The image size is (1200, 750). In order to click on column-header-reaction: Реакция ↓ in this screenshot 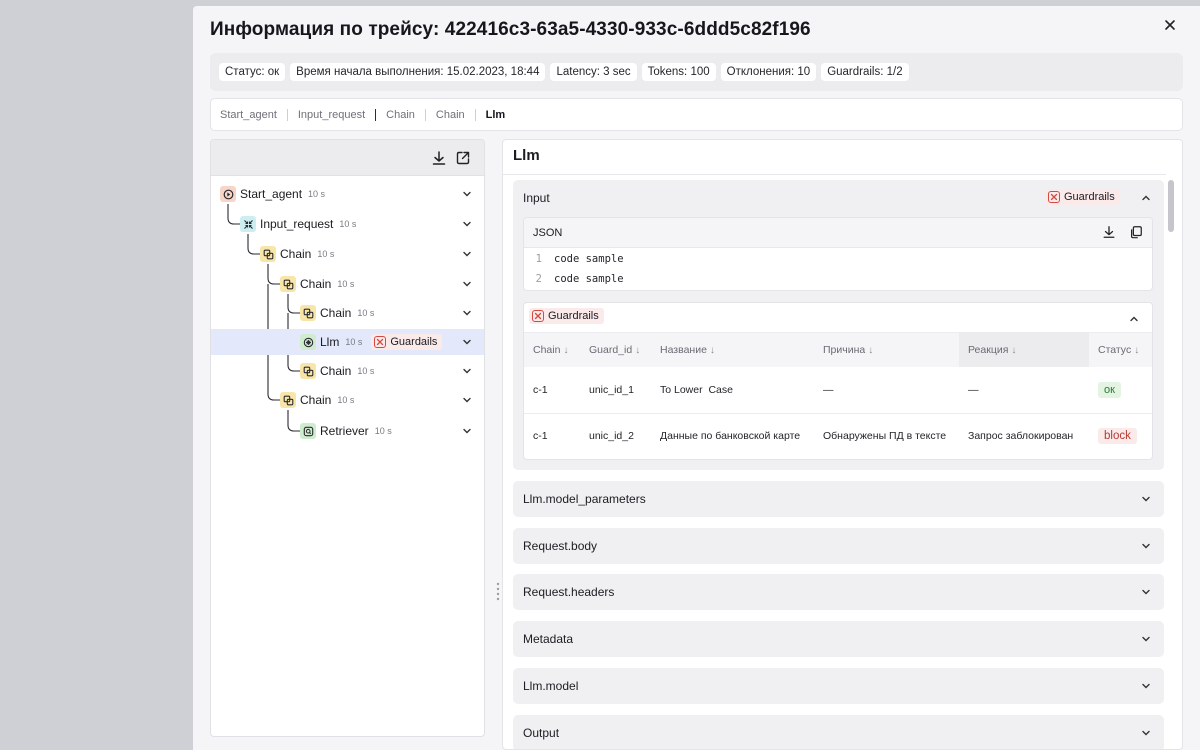, I will do `click(1024, 350)`.